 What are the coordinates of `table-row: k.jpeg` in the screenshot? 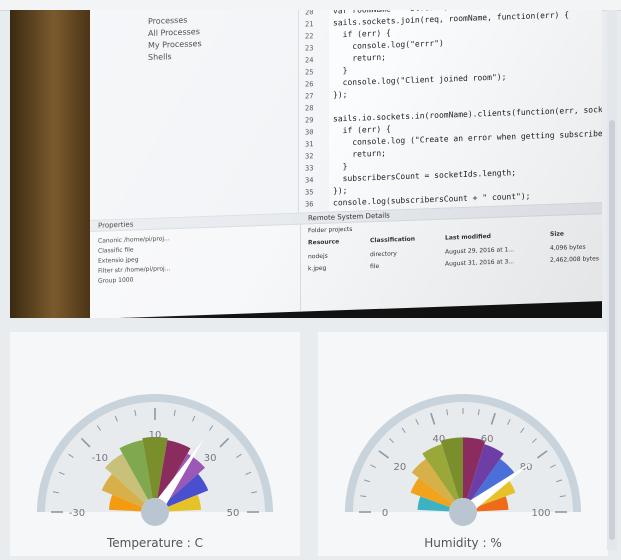 It's located at (317, 269).